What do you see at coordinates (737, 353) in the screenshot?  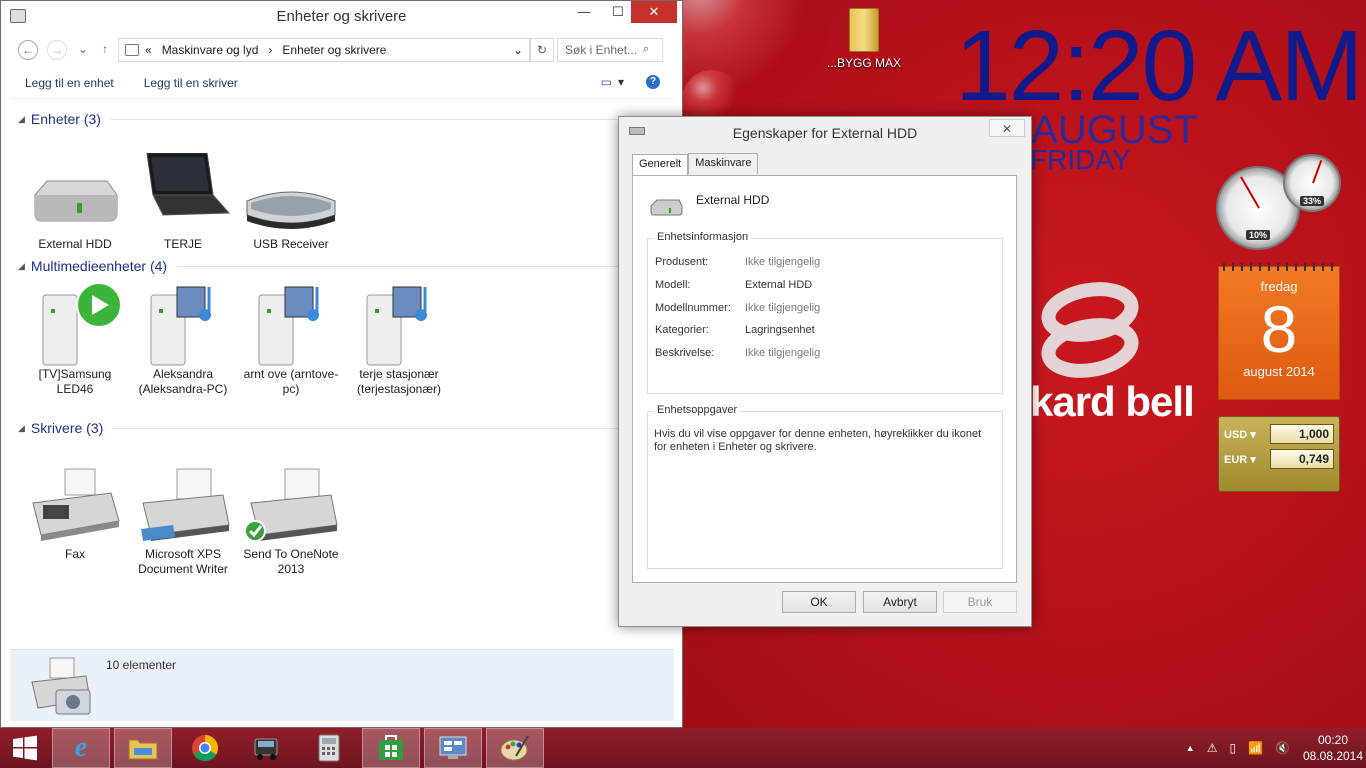 I see `property-row: Beskrivelse: Ikke tilgjengelig` at bounding box center [737, 353].